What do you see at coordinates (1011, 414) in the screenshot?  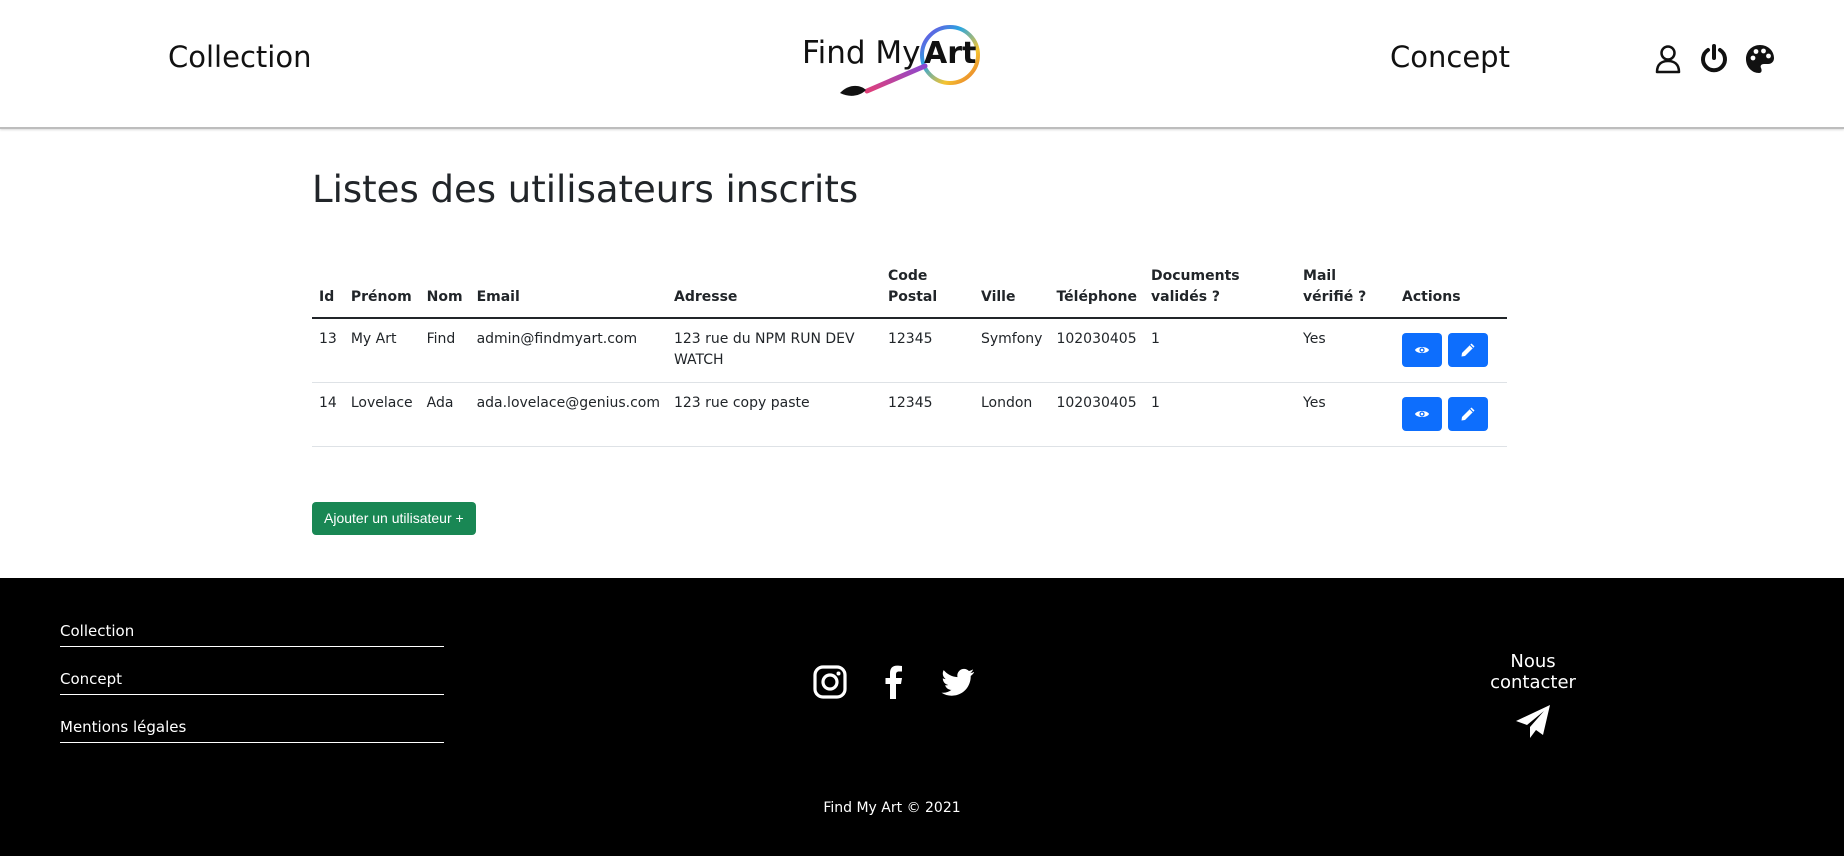 I see `cell-ville: London` at bounding box center [1011, 414].